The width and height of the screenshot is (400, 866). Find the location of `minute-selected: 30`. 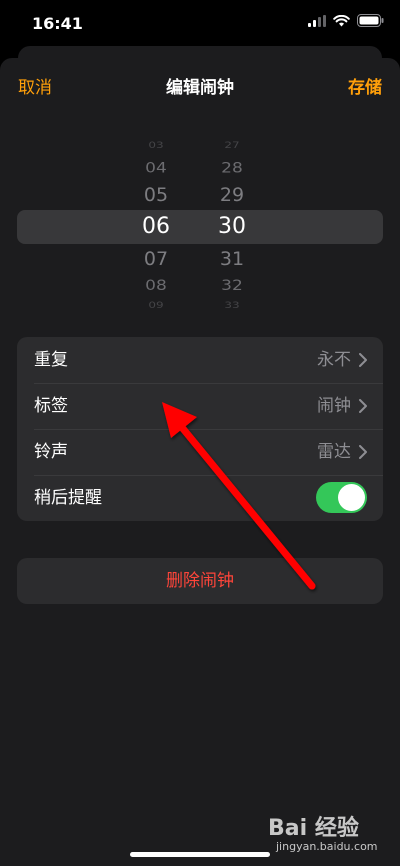

minute-selected: 30 is located at coordinates (232, 226).